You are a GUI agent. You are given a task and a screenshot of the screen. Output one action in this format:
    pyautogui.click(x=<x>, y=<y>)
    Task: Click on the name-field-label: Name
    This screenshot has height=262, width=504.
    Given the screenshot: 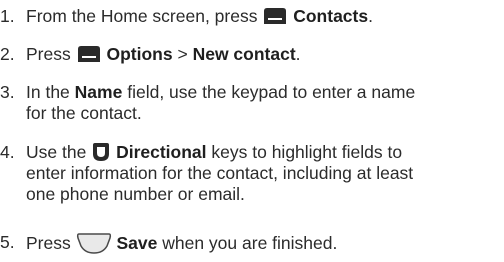 What is the action you would take?
    pyautogui.click(x=98, y=92)
    